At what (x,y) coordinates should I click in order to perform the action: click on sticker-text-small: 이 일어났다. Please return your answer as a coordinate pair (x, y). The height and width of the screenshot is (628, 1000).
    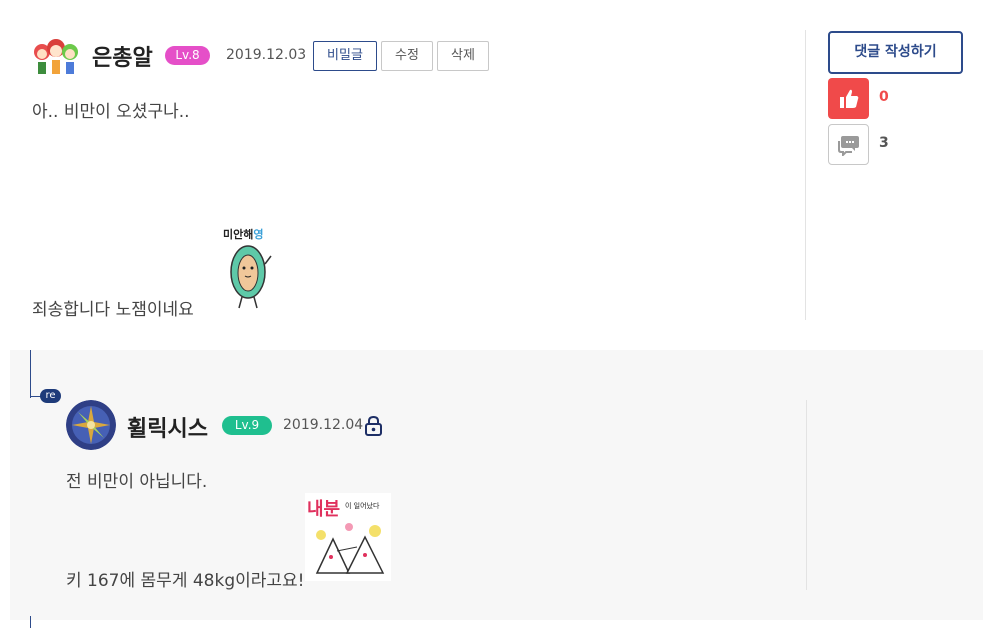
    Looking at the image, I should click on (362, 506).